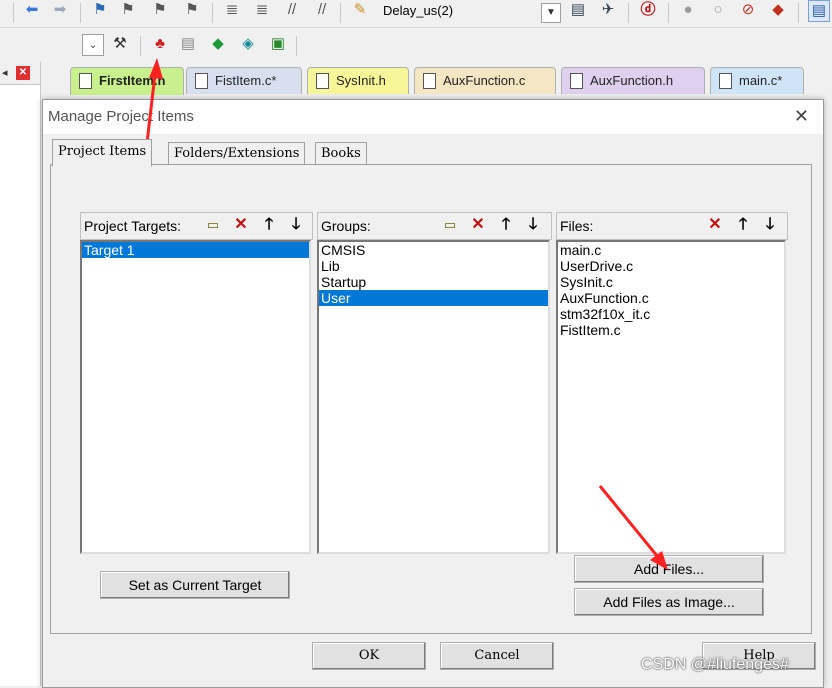 This screenshot has width=832, height=688. What do you see at coordinates (434, 226) in the screenshot?
I see `groups-header: Groups: ▭ ✕ 🡑 🡓` at bounding box center [434, 226].